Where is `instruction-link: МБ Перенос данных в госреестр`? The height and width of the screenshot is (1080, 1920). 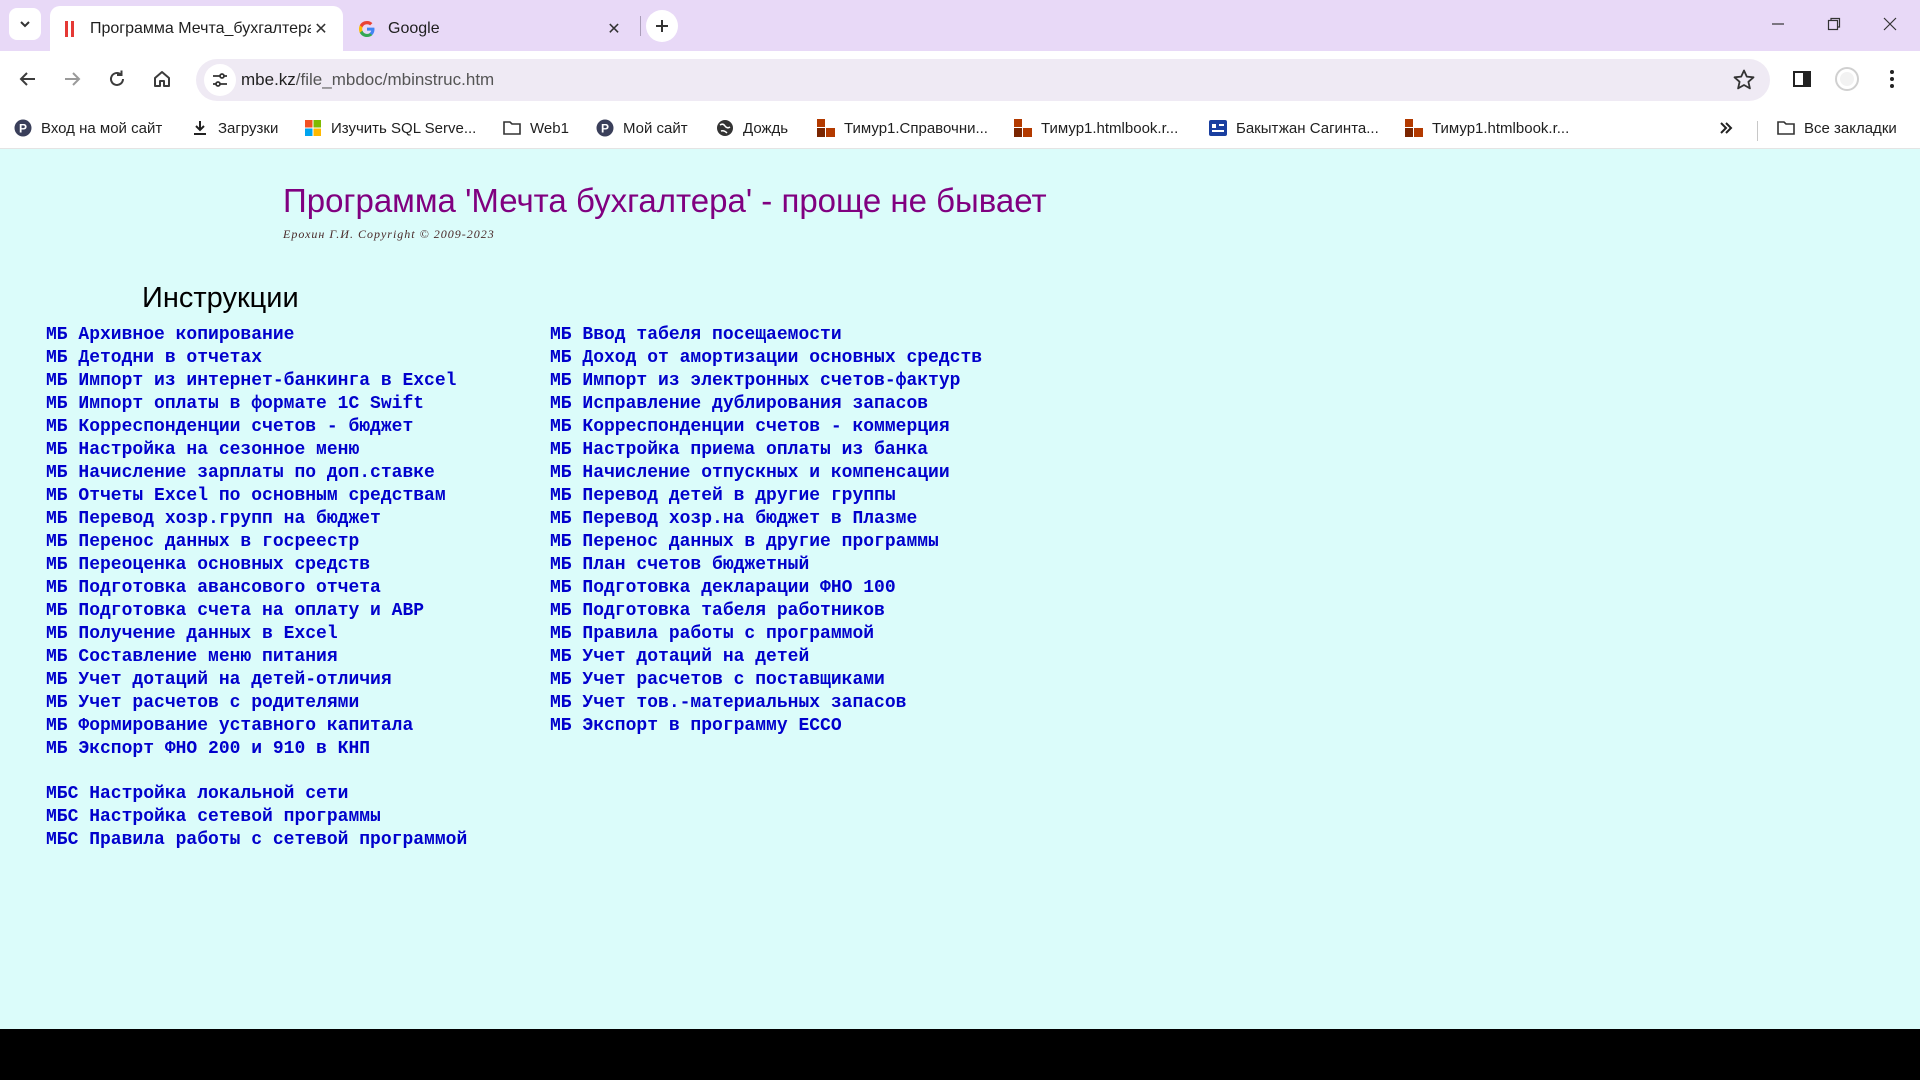
instruction-link: МБ Перенос данных в госреестр is located at coordinates (251, 542).